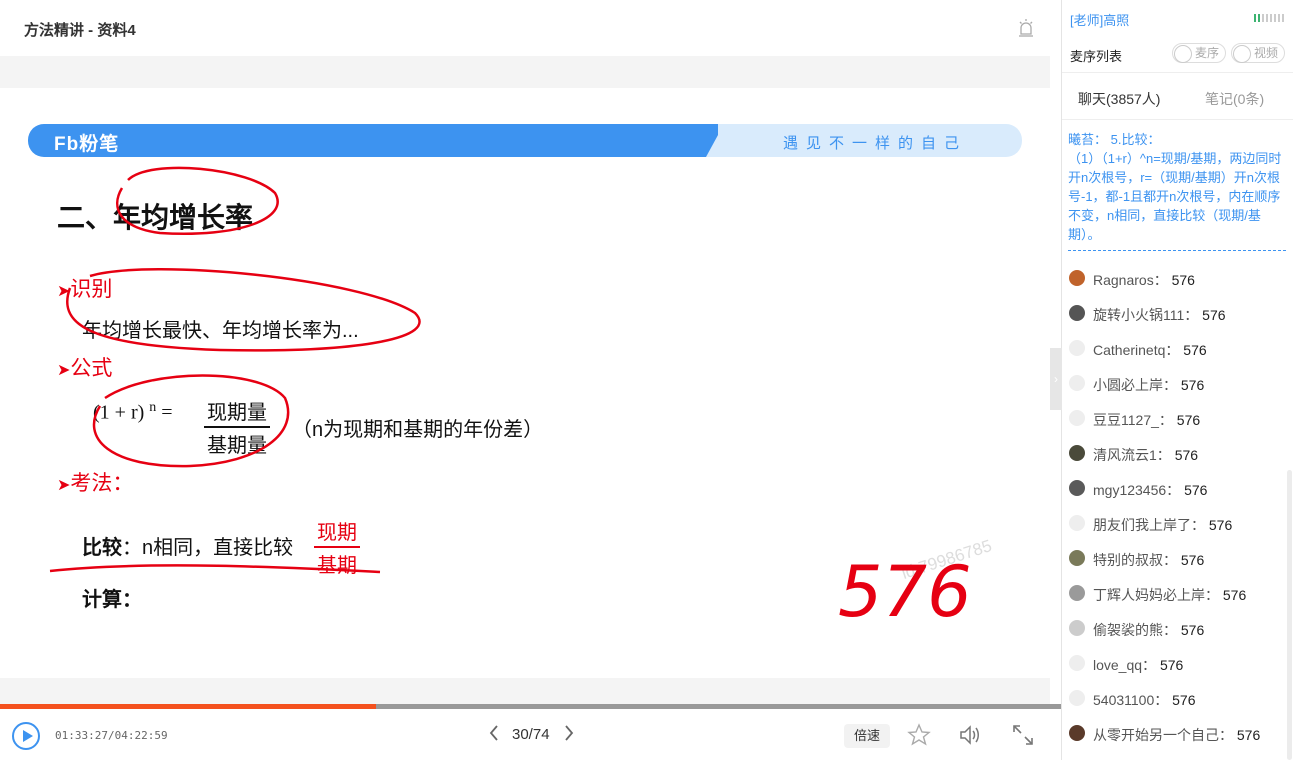  Describe the element at coordinates (80, 30) in the screenshot. I see `course-title: 方法精讲 - 资料4` at that location.